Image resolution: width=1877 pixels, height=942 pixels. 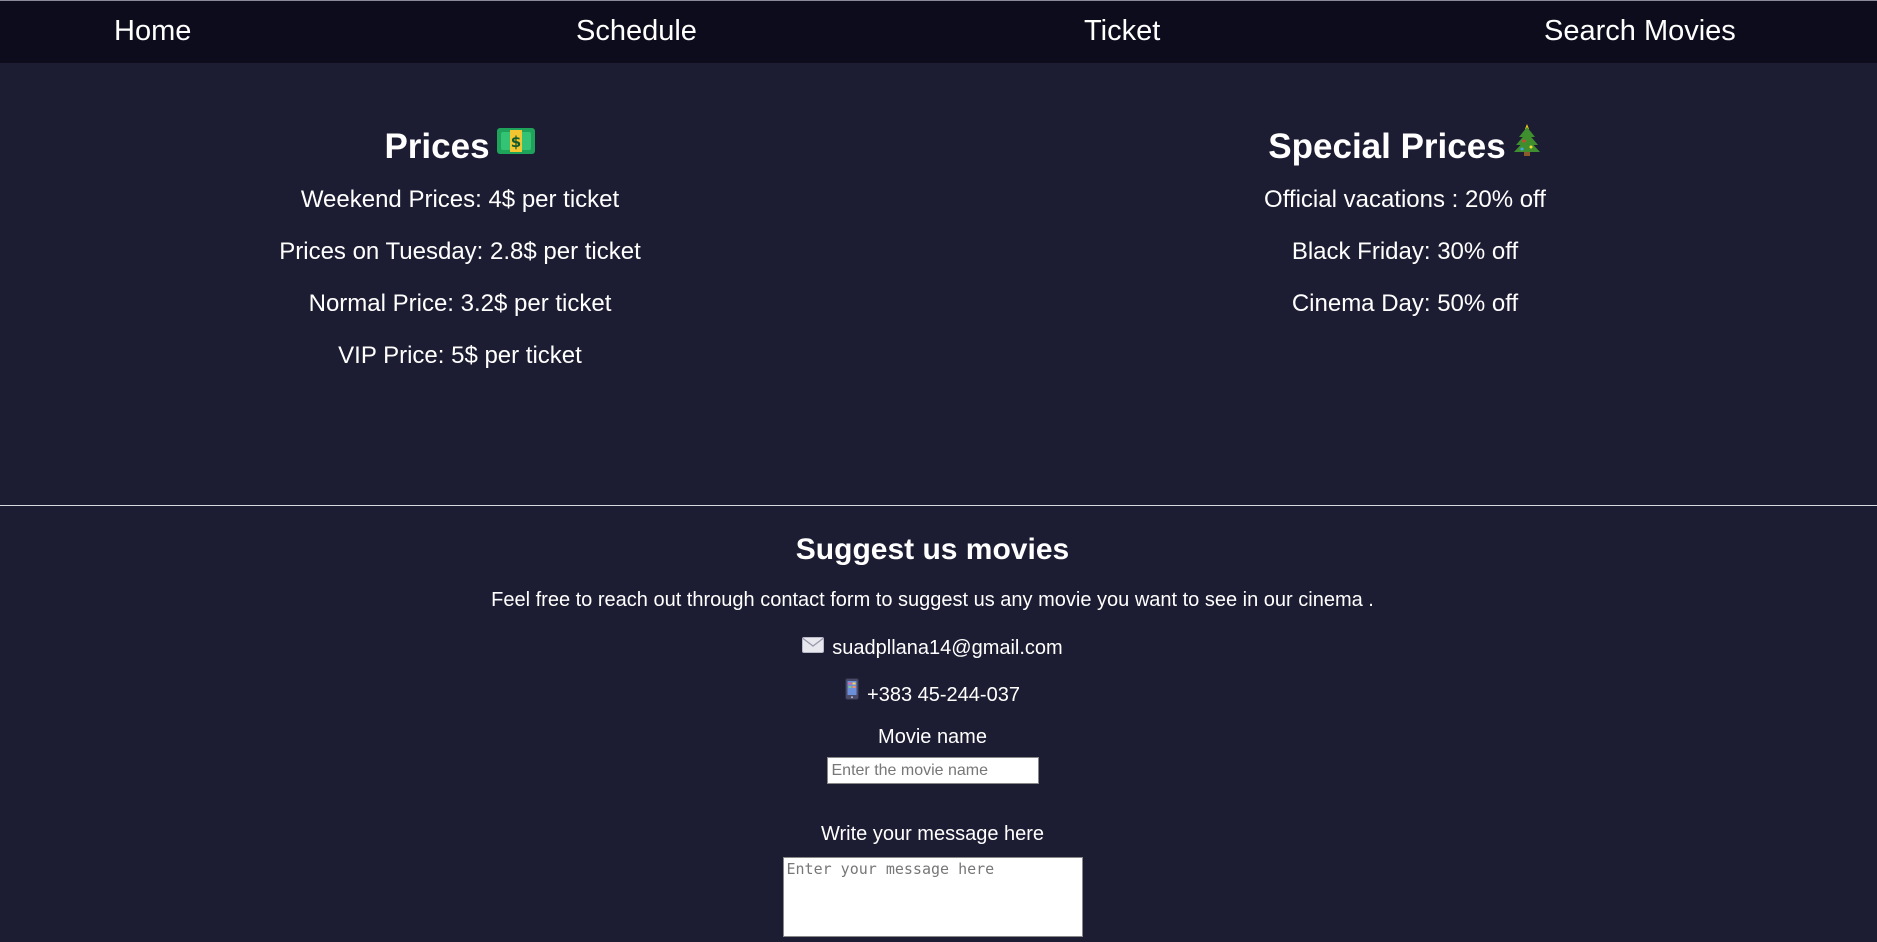 I want to click on special-price-line: Black Friday: 30% off, so click(x=1405, y=251).